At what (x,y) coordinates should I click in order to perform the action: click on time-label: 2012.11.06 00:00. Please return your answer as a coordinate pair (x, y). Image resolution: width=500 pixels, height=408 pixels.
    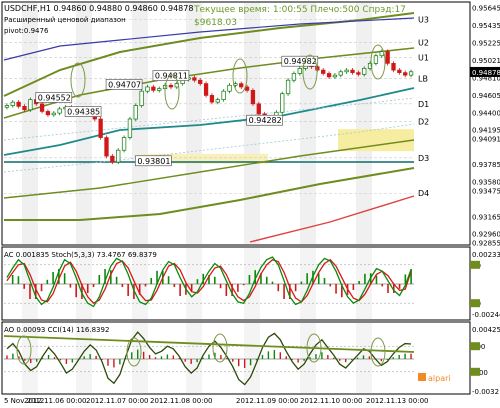
    Looking at the image, I should click on (55, 401).